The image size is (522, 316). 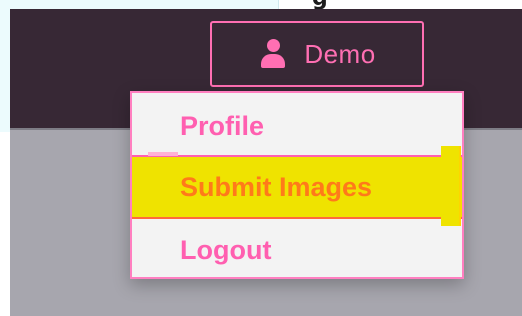 What do you see at coordinates (226, 249) in the screenshot?
I see `menu-item-label: Logout` at bounding box center [226, 249].